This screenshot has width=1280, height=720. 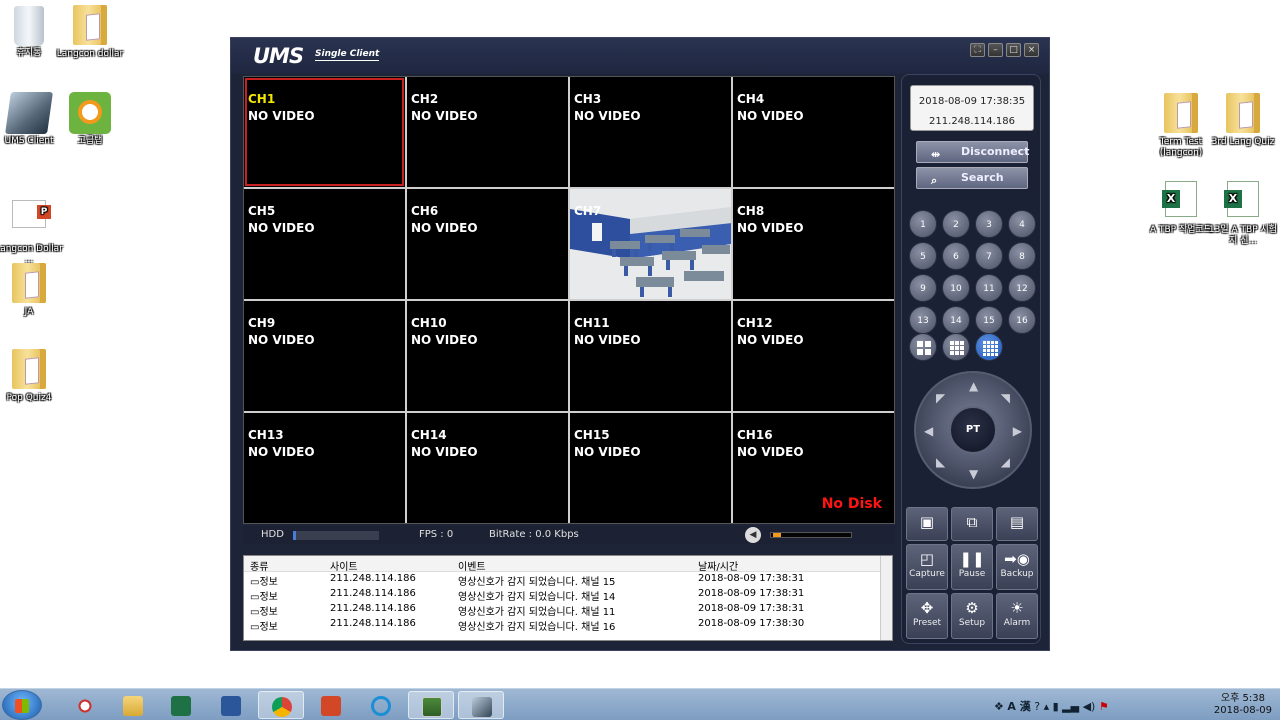 I want to click on taskbar-chrome, so click(x=281, y=705).